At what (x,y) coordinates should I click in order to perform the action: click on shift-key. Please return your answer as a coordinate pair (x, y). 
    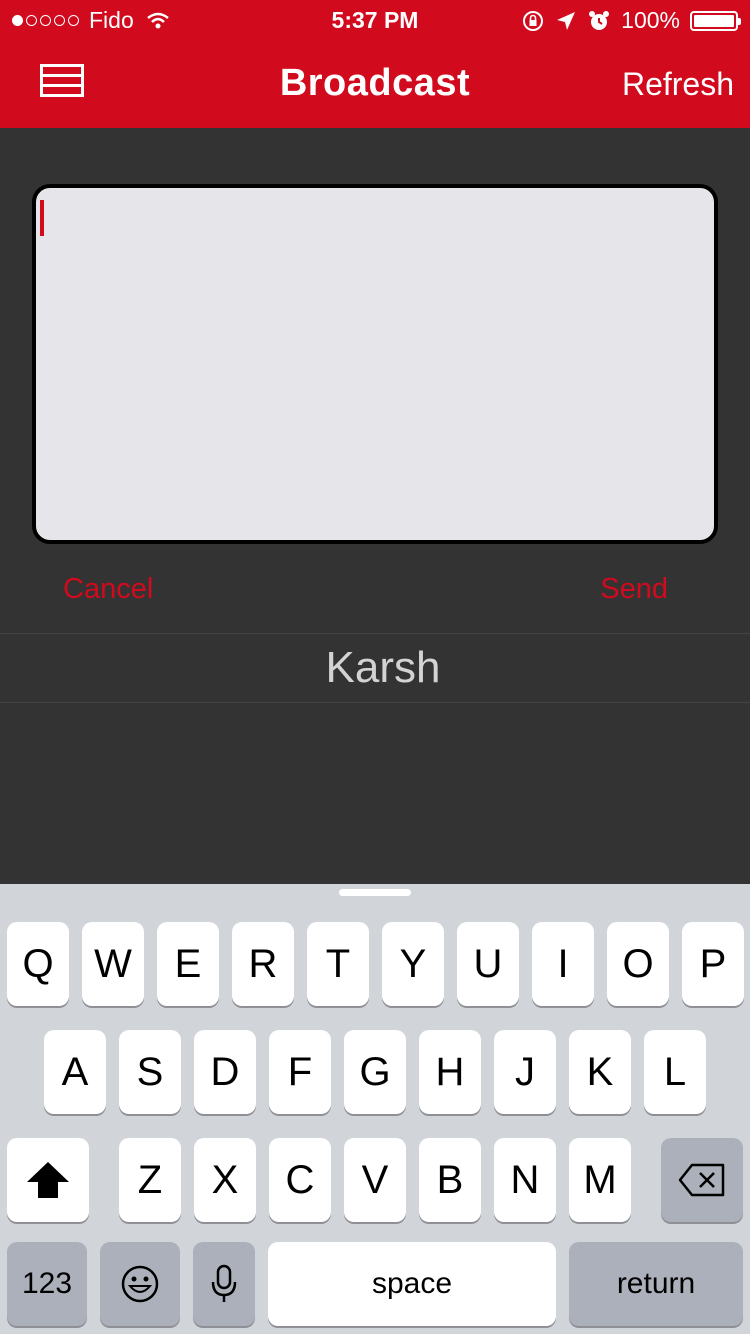
    Looking at the image, I should click on (48, 1180).